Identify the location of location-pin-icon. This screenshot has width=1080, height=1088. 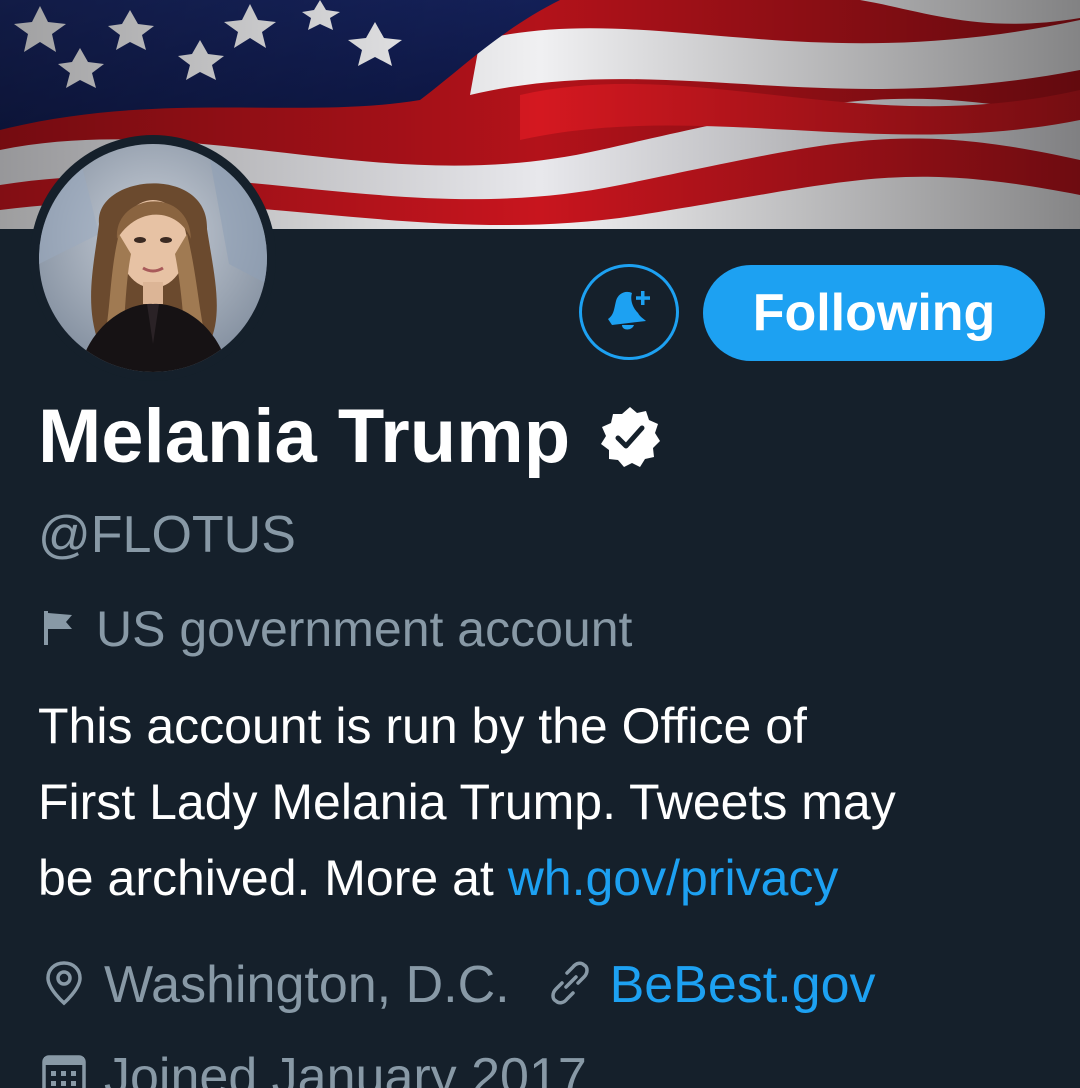
(64, 985).